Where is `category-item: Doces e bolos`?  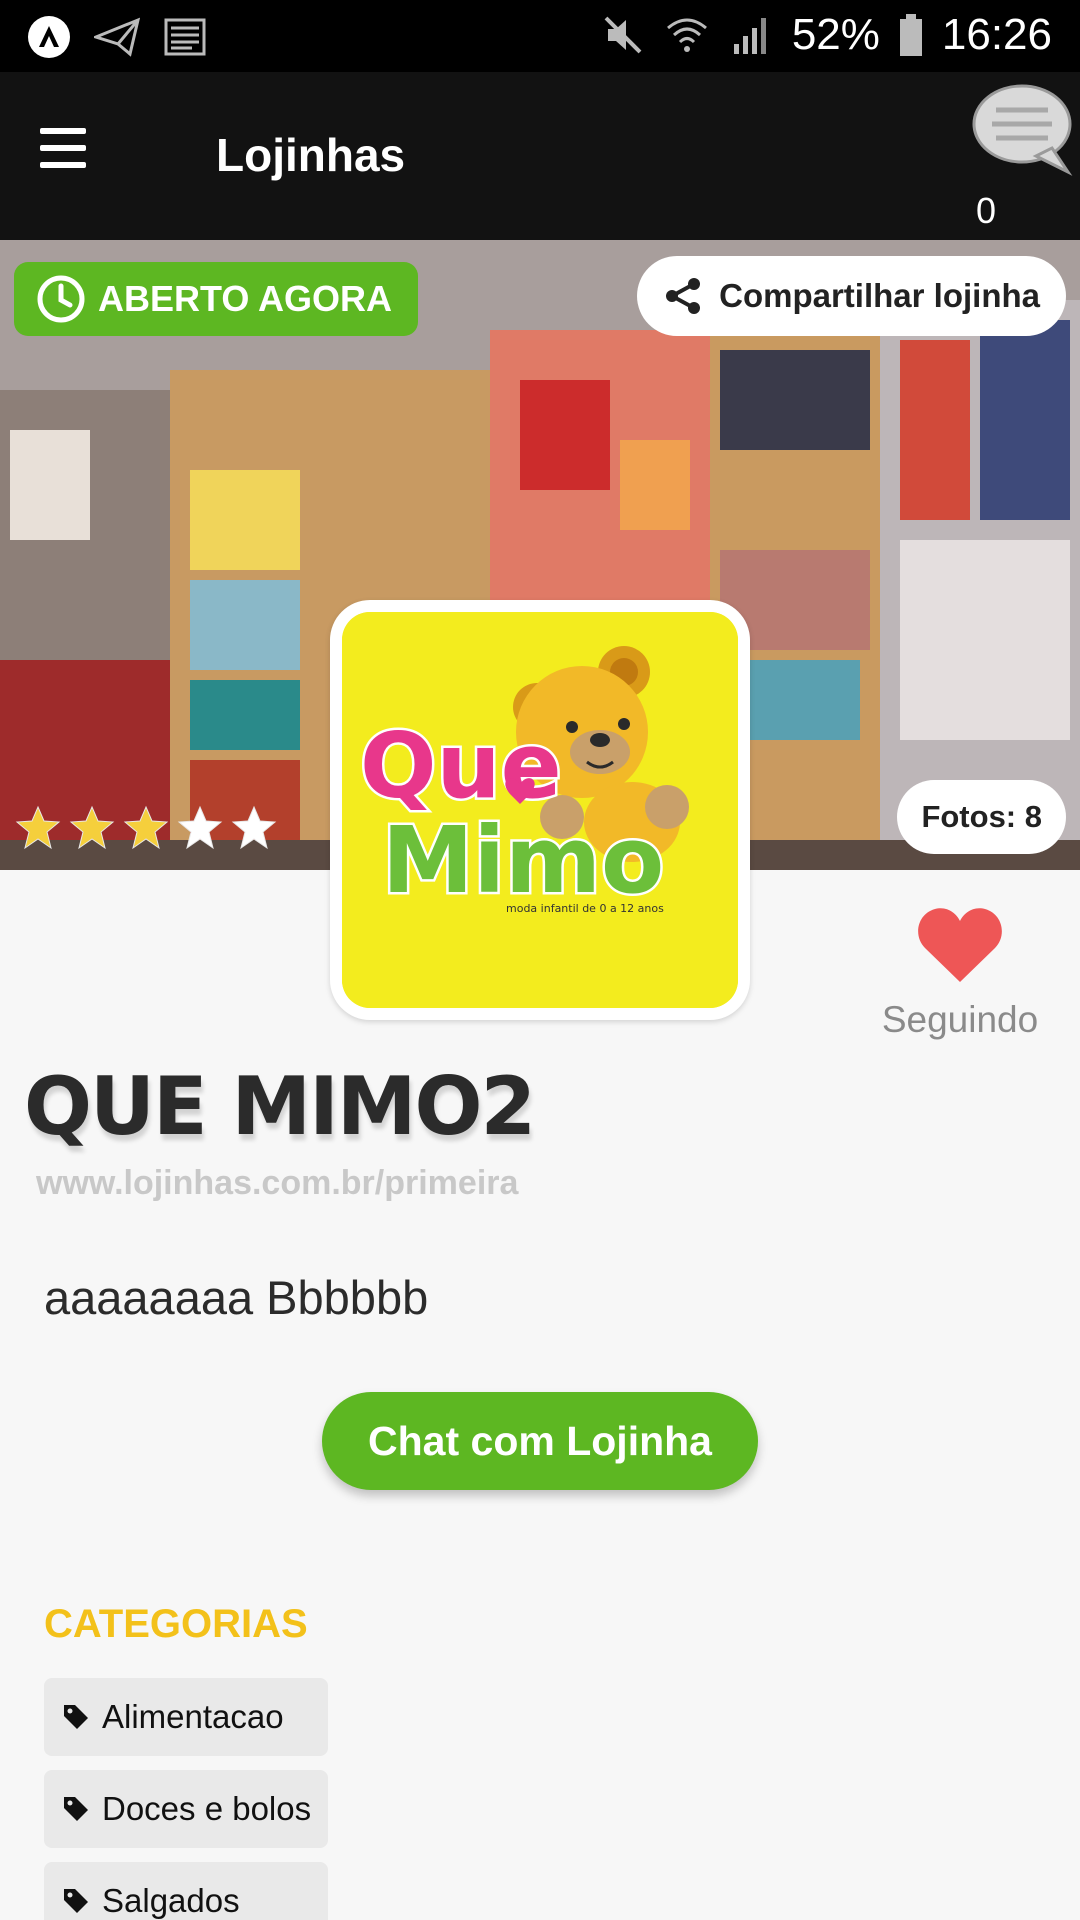
category-item: Doces e bolos is located at coordinates (186, 1809).